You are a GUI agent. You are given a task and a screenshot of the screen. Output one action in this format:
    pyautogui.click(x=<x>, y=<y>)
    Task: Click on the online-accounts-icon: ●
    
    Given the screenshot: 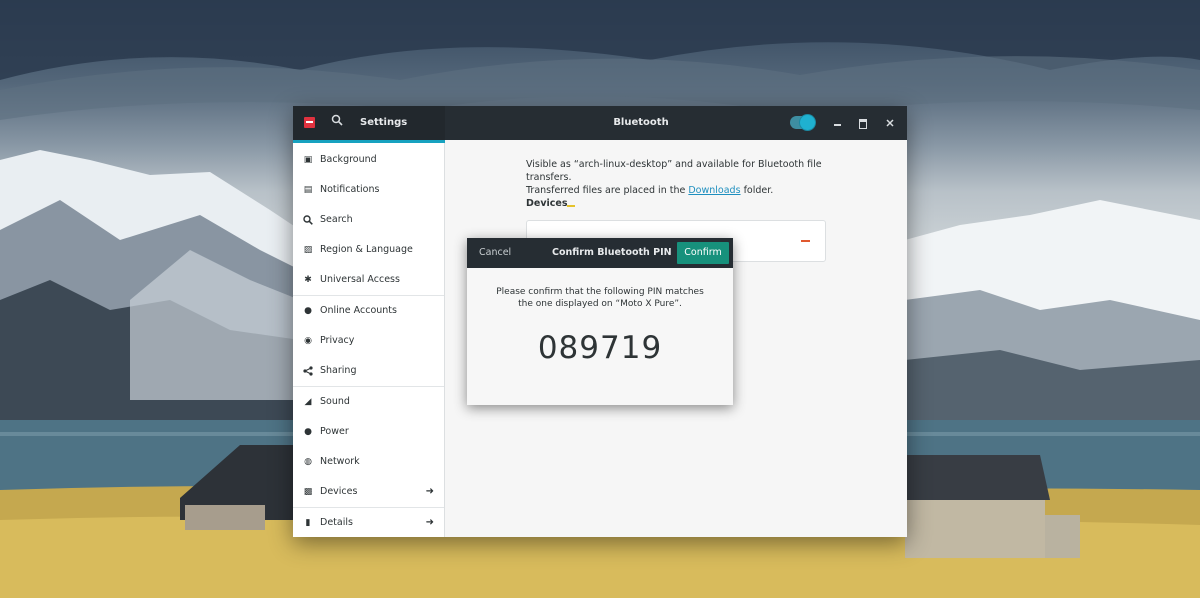 What is the action you would take?
    pyautogui.click(x=308, y=311)
    